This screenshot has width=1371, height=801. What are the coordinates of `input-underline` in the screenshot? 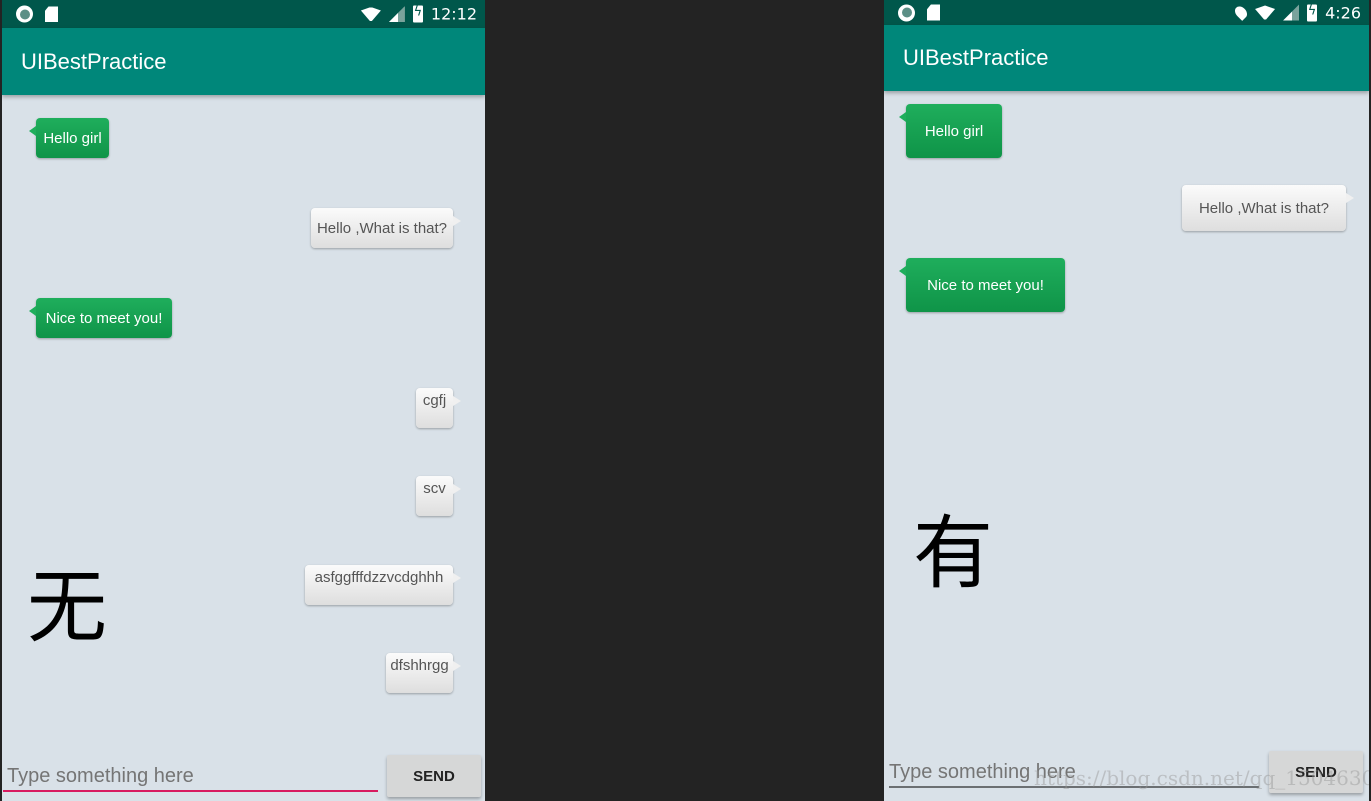 It's located at (190, 791).